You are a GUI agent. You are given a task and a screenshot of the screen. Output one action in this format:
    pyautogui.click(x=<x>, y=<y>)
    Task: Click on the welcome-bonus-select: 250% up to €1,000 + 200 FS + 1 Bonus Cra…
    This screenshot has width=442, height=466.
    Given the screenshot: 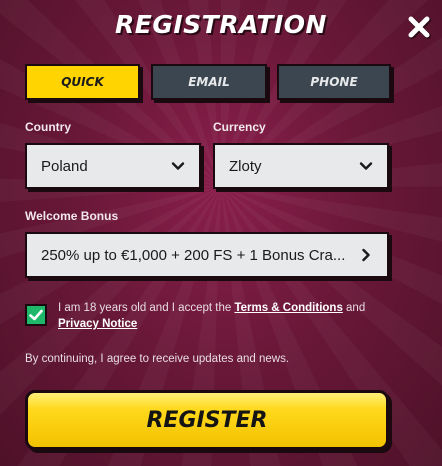 What is the action you would take?
    pyautogui.click(x=207, y=255)
    